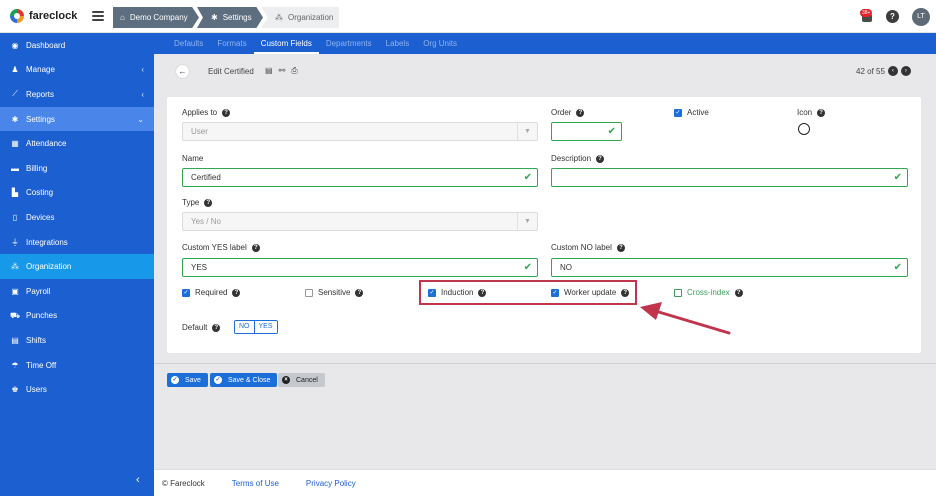 The width and height of the screenshot is (936, 496). What do you see at coordinates (729, 177) in the screenshot?
I see `description-input: ✔` at bounding box center [729, 177].